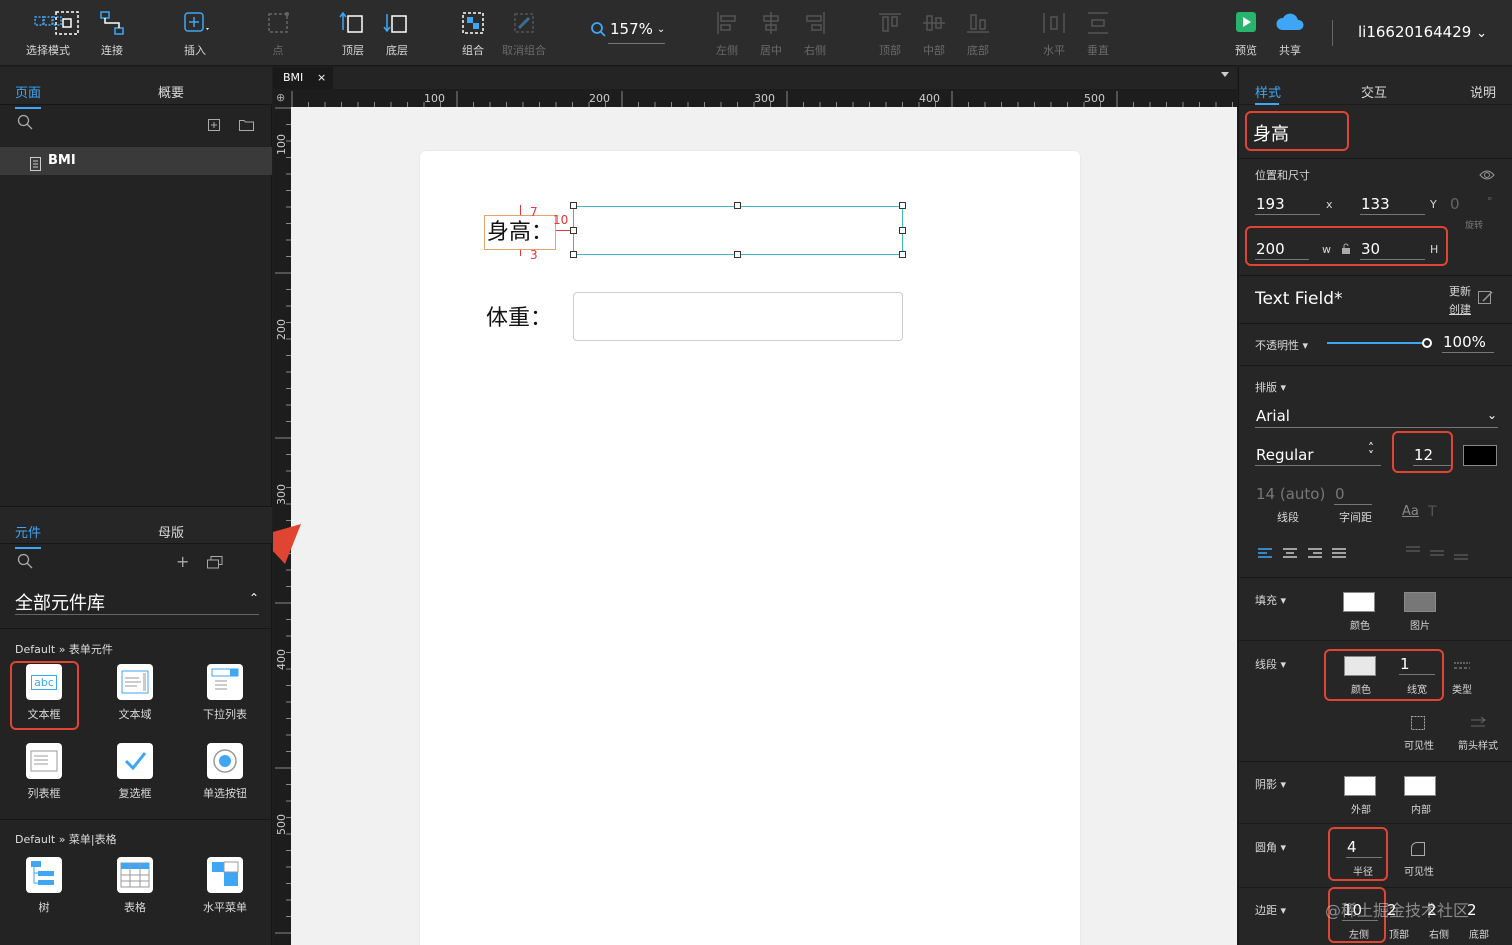  Describe the element at coordinates (67, 25) in the screenshot. I see `select-contained-button` at that location.